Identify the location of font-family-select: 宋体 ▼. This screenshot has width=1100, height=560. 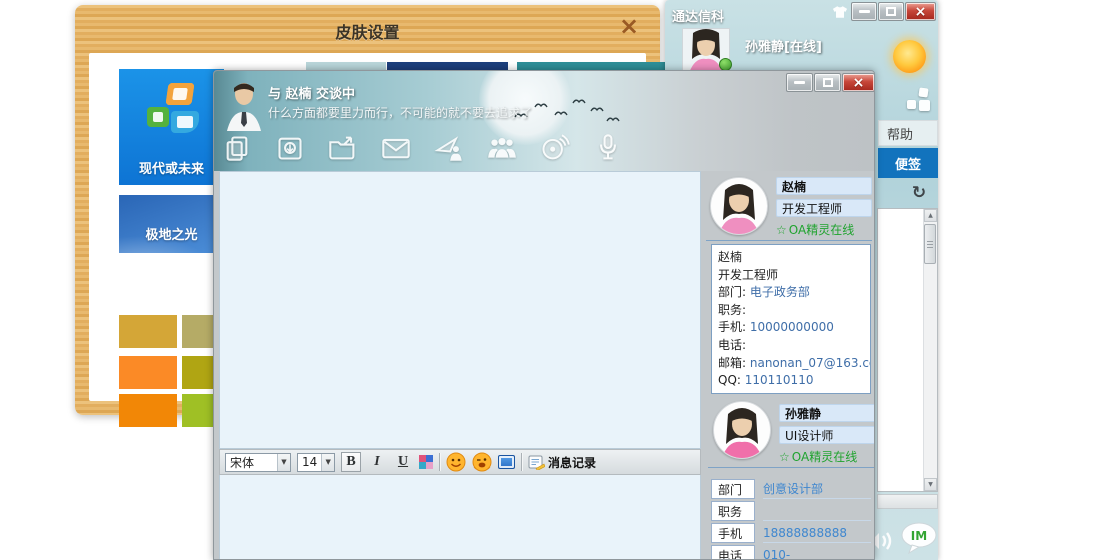
(258, 462).